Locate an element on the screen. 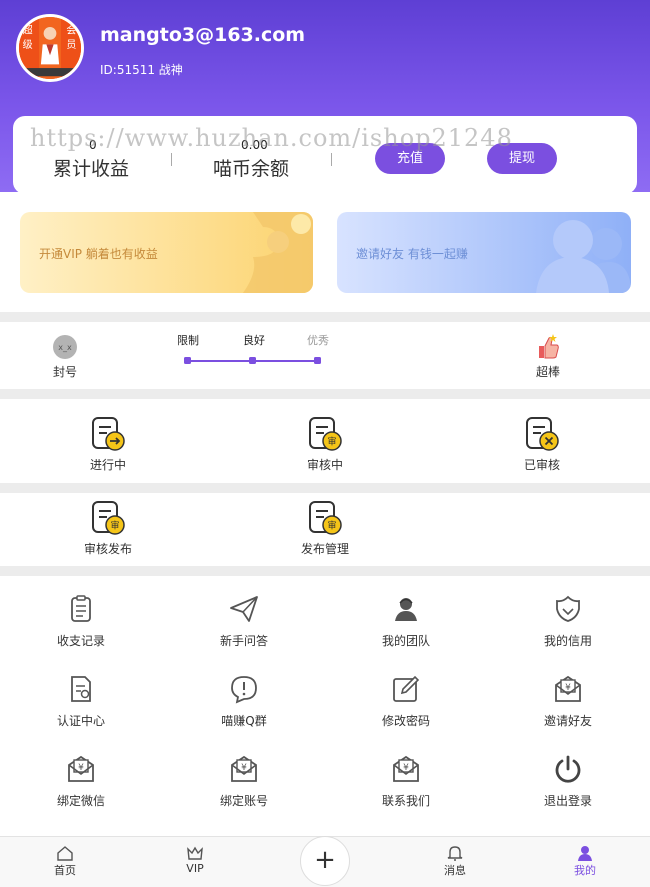 The height and width of the screenshot is (887, 650). order-reviewed-label: 已审核 is located at coordinates (541, 465).